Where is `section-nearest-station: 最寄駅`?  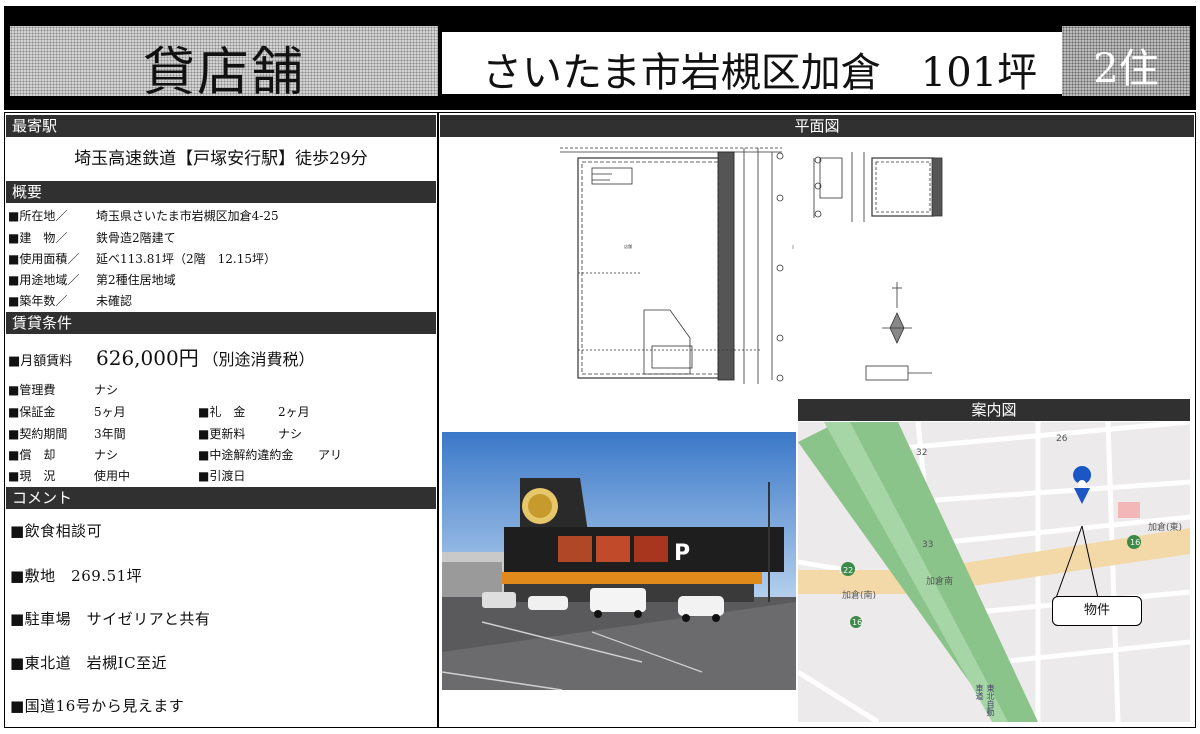
section-nearest-station: 最寄駅 is located at coordinates (221, 126).